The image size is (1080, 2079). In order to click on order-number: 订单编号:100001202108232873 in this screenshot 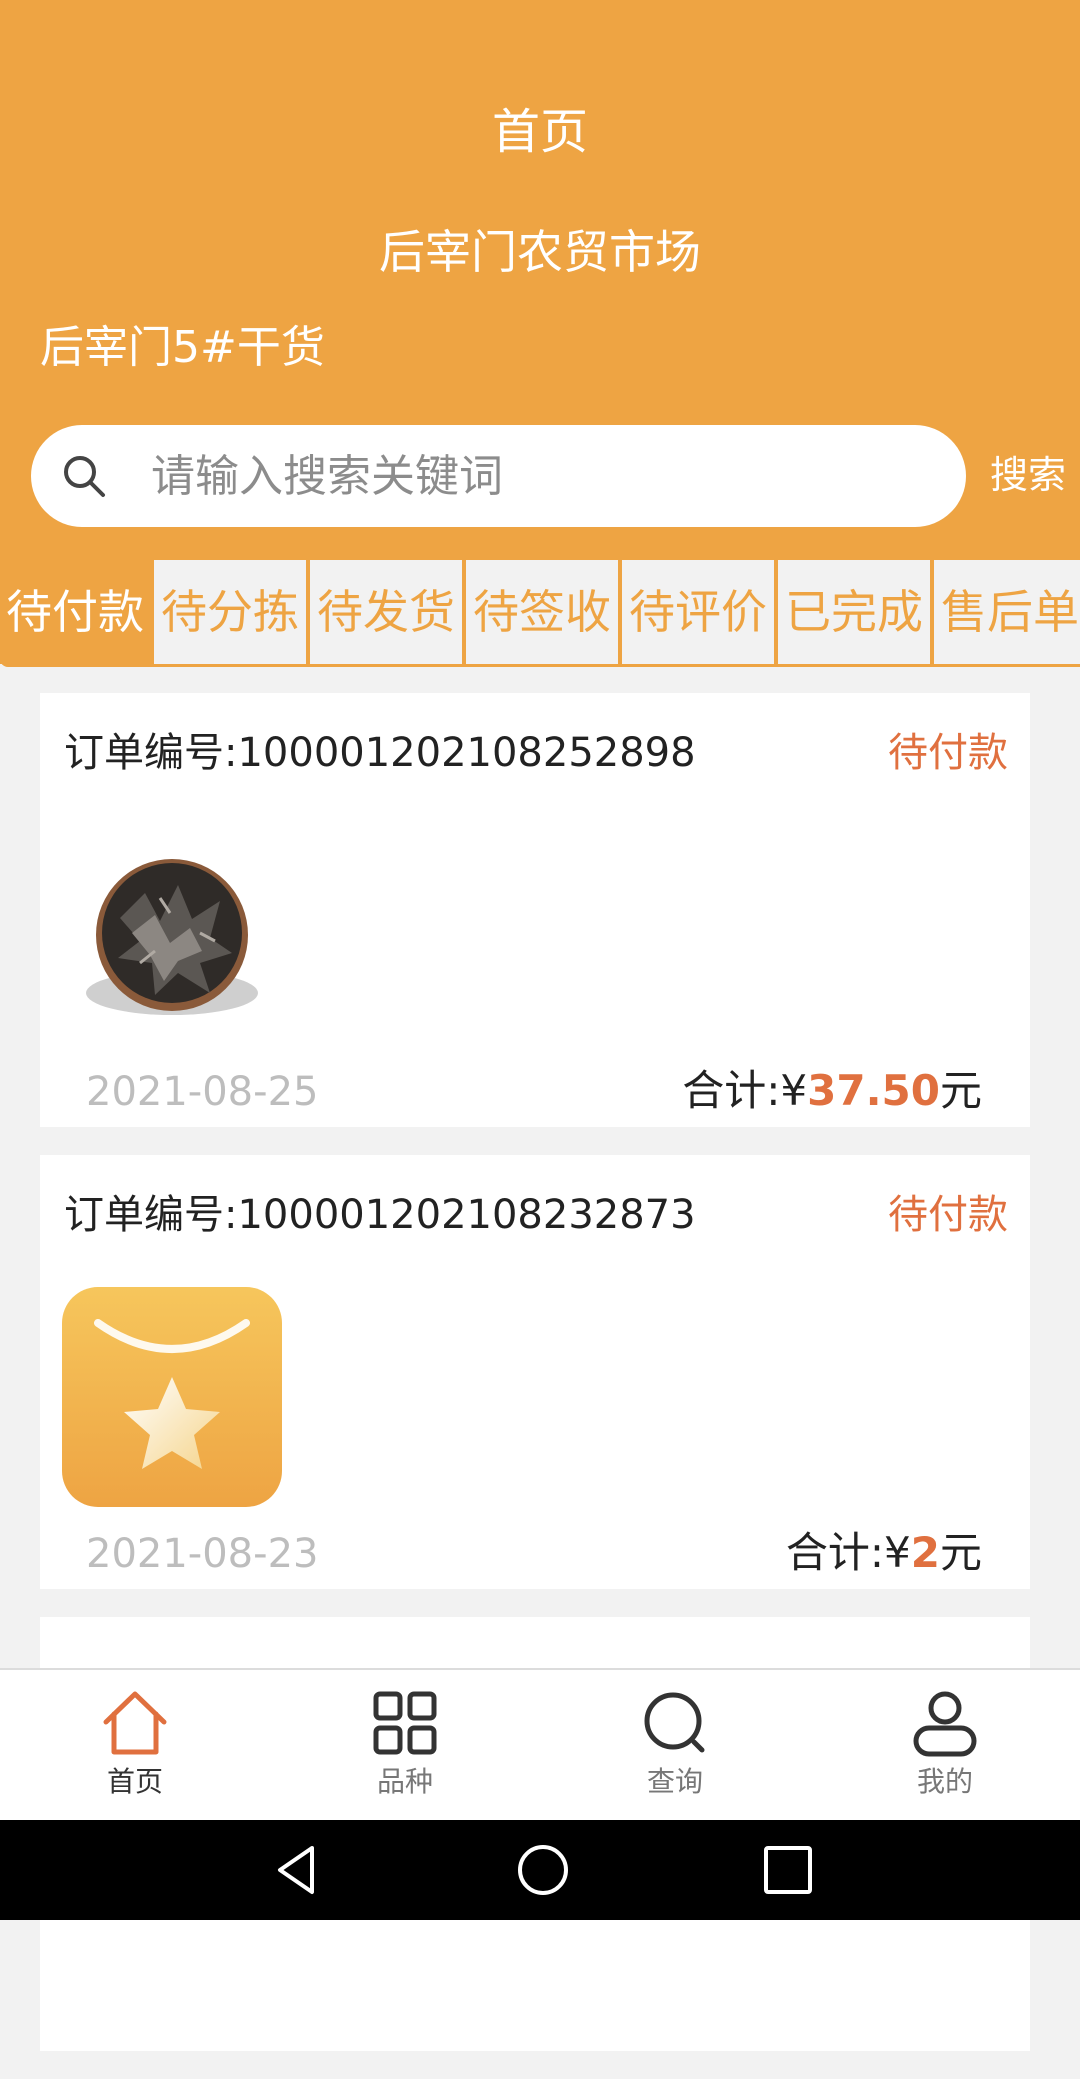, I will do `click(380, 1215)`.